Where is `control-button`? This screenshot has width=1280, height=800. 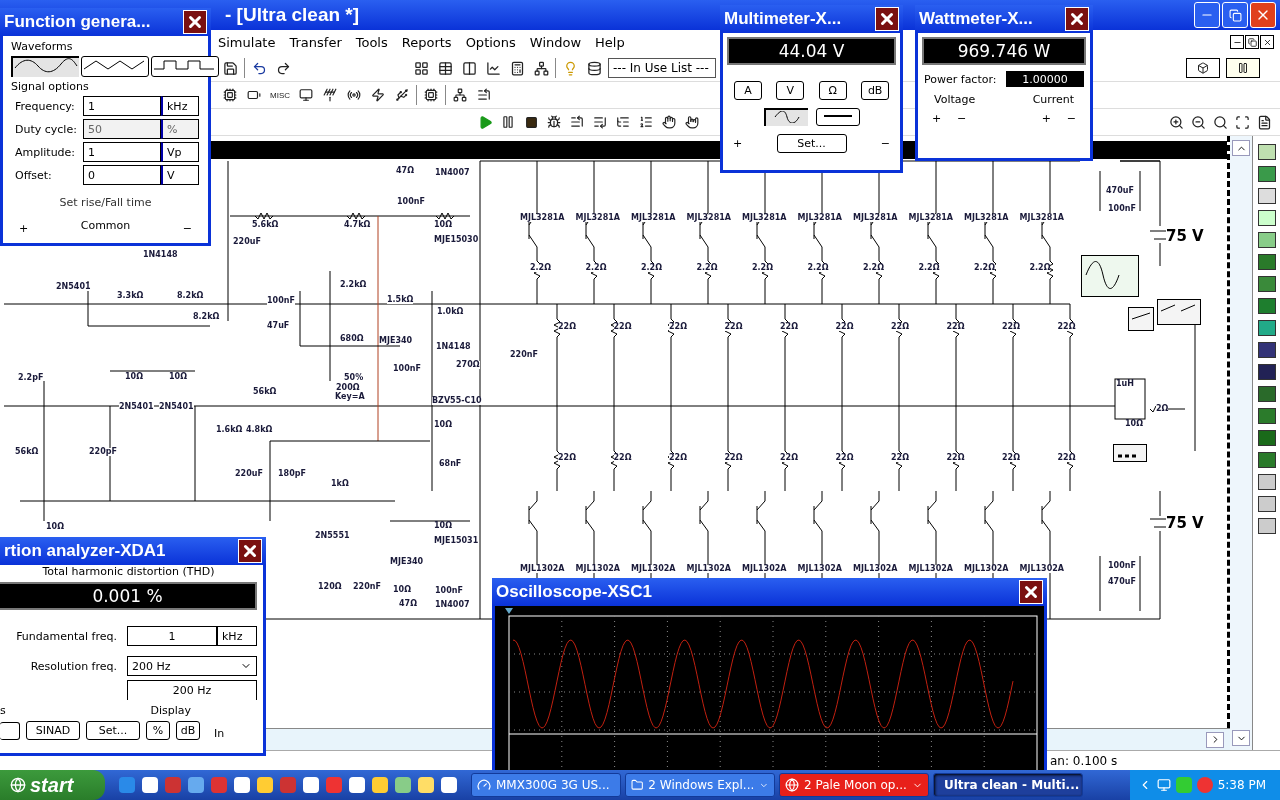 control-button is located at coordinates (10, 730).